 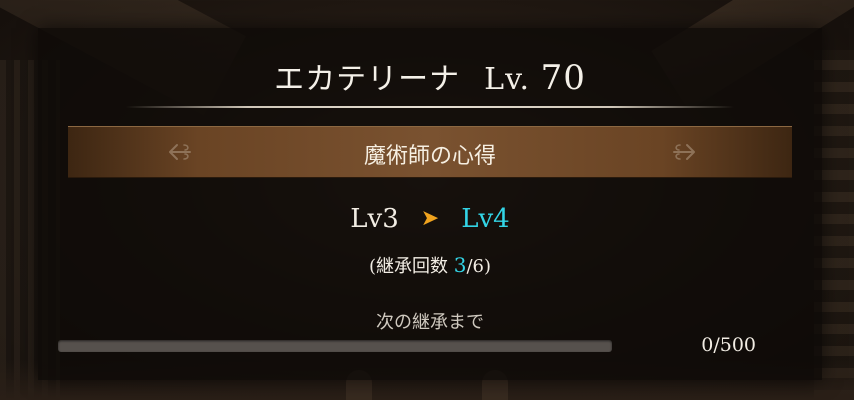 I want to click on level-to: Lv4, so click(x=485, y=219).